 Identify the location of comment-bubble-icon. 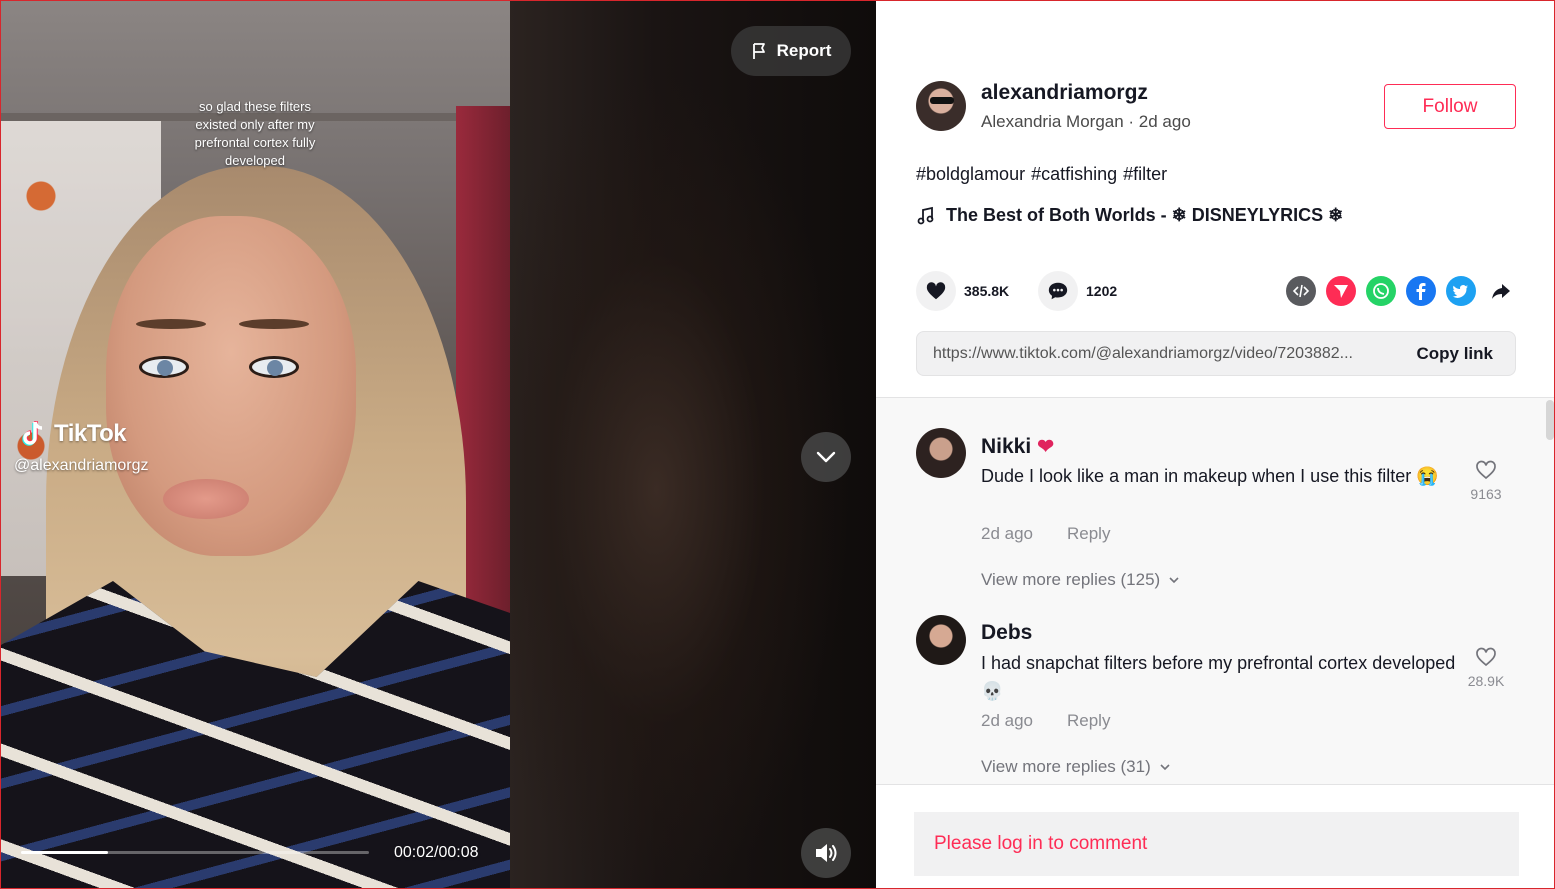
(1058, 291).